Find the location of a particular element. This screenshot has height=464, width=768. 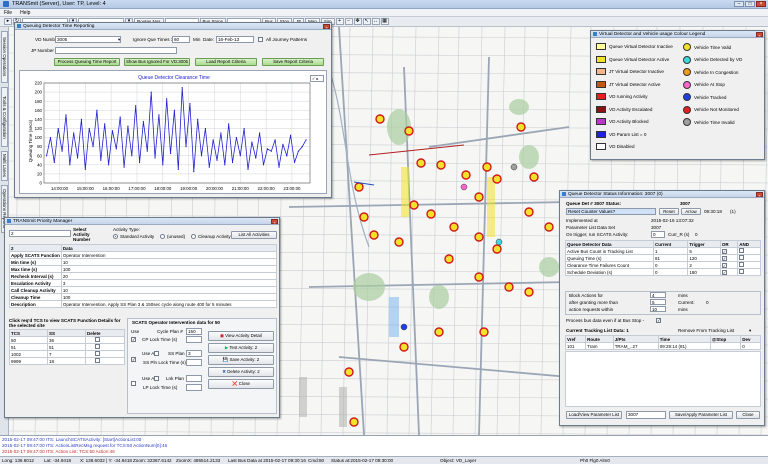

legend-toggle: ✓ ▸ is located at coordinates (317, 78).